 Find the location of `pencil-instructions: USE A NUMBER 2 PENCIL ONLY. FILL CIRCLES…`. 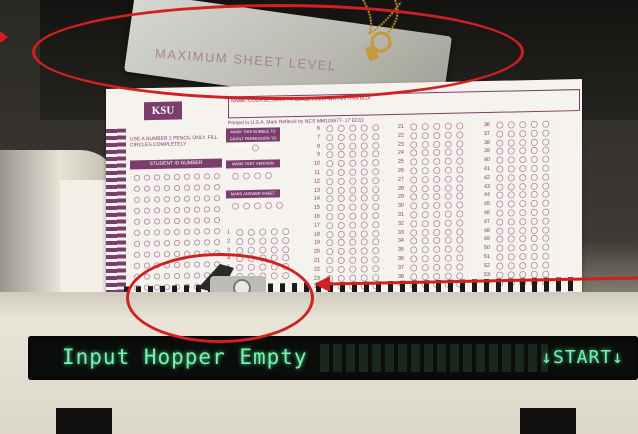

pencil-instructions: USE A NUMBER 2 PENCIL ONLY. FILL CIRCLES… is located at coordinates (174, 141).